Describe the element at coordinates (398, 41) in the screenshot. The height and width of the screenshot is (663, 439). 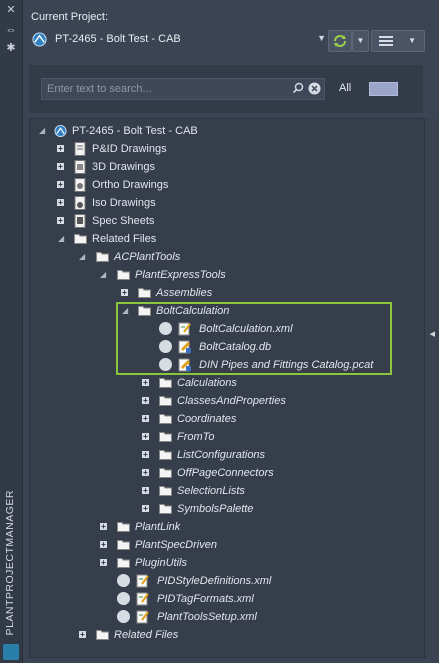
I see `menu-button: ▼` at that location.